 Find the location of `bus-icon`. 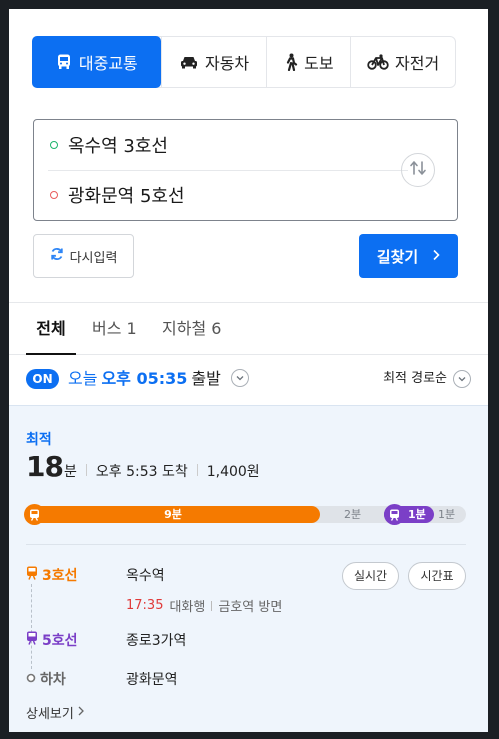

bus-icon is located at coordinates (64, 62).